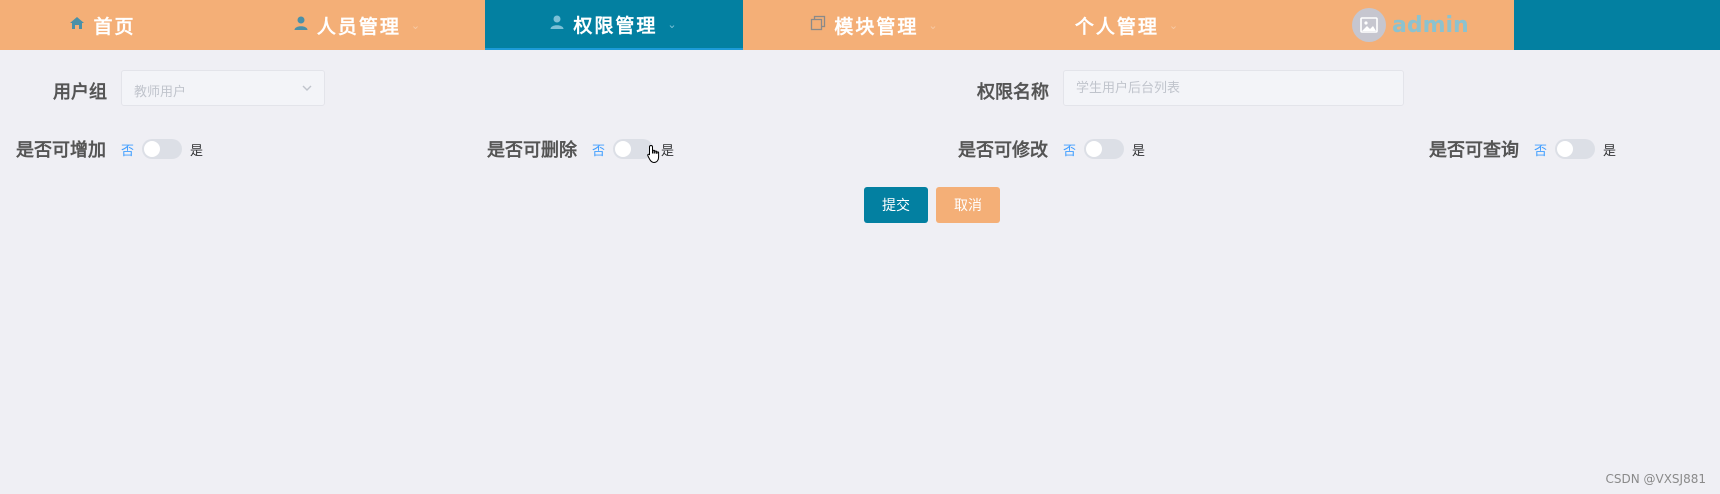 This screenshot has width=1720, height=494. I want to click on nav-item-home: 首页, so click(102, 25).